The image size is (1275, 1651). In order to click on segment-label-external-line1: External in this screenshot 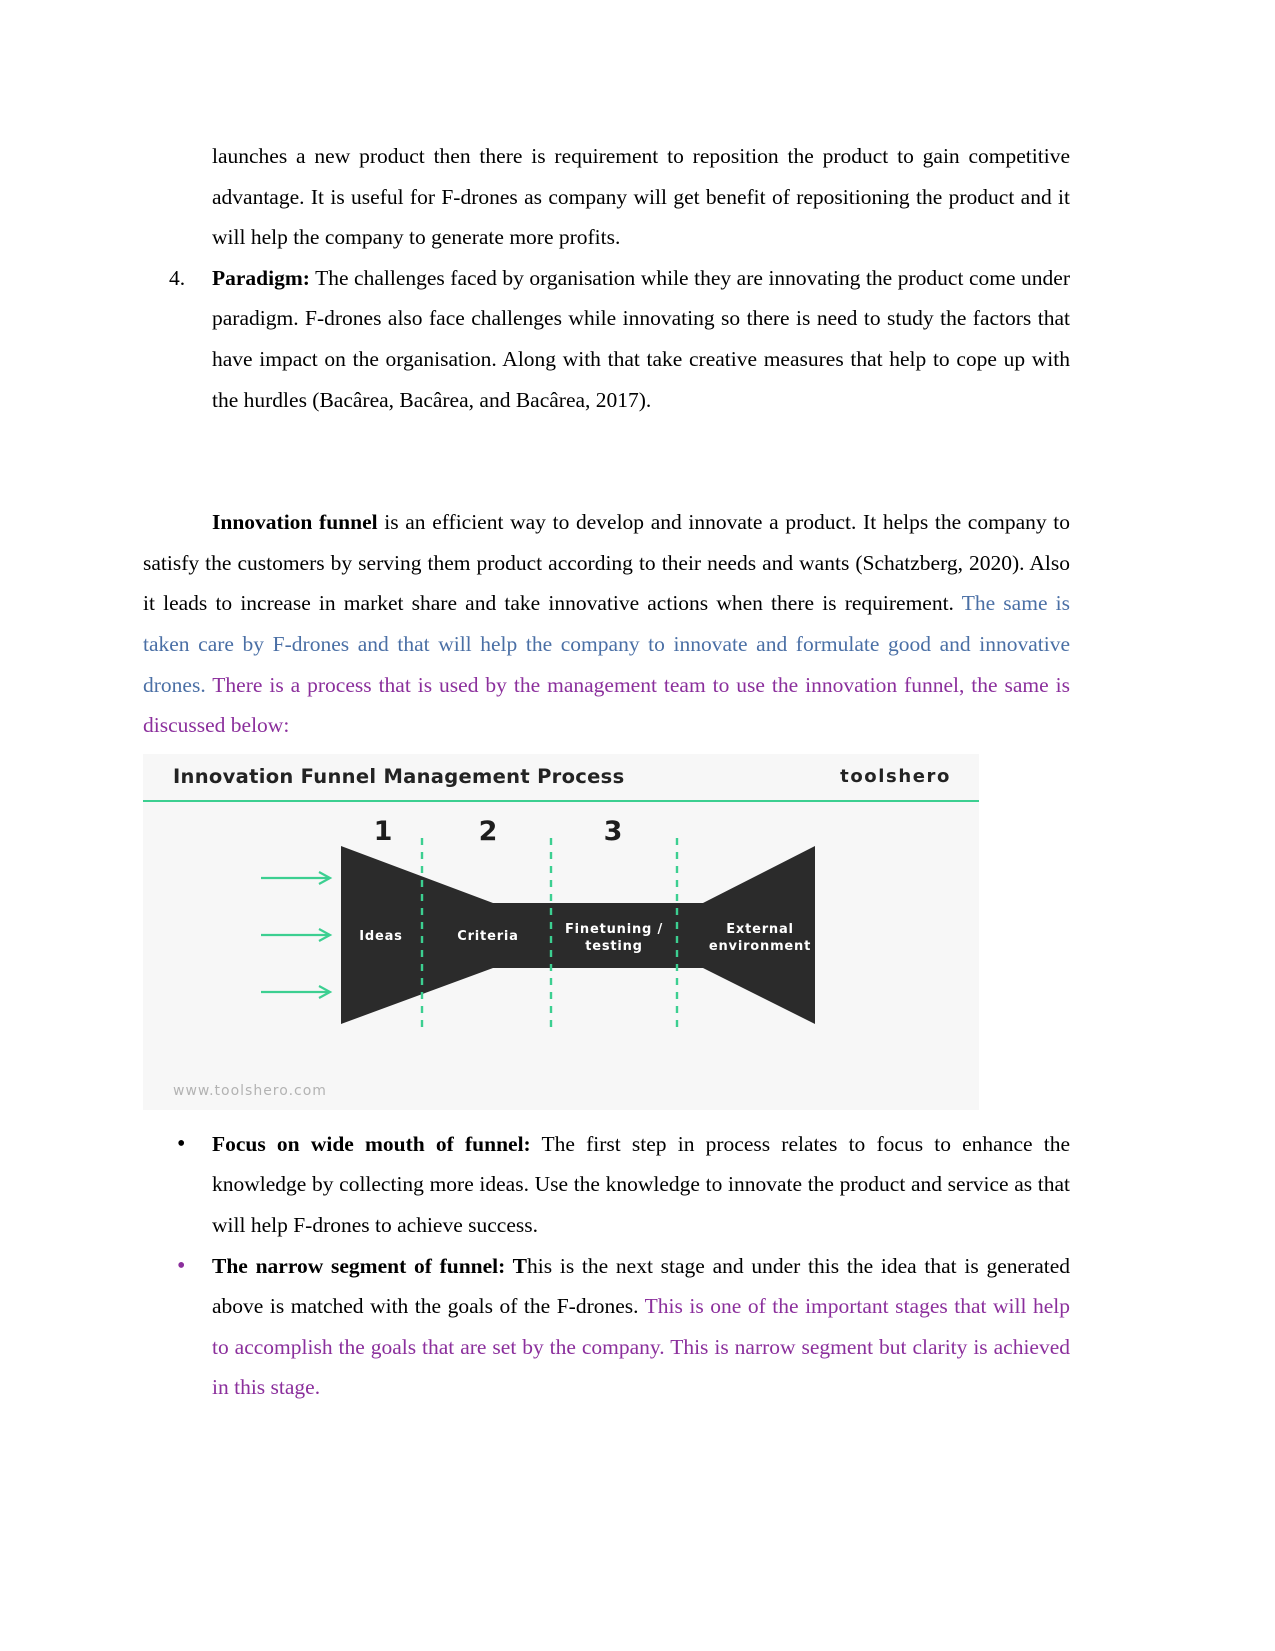, I will do `click(760, 929)`.